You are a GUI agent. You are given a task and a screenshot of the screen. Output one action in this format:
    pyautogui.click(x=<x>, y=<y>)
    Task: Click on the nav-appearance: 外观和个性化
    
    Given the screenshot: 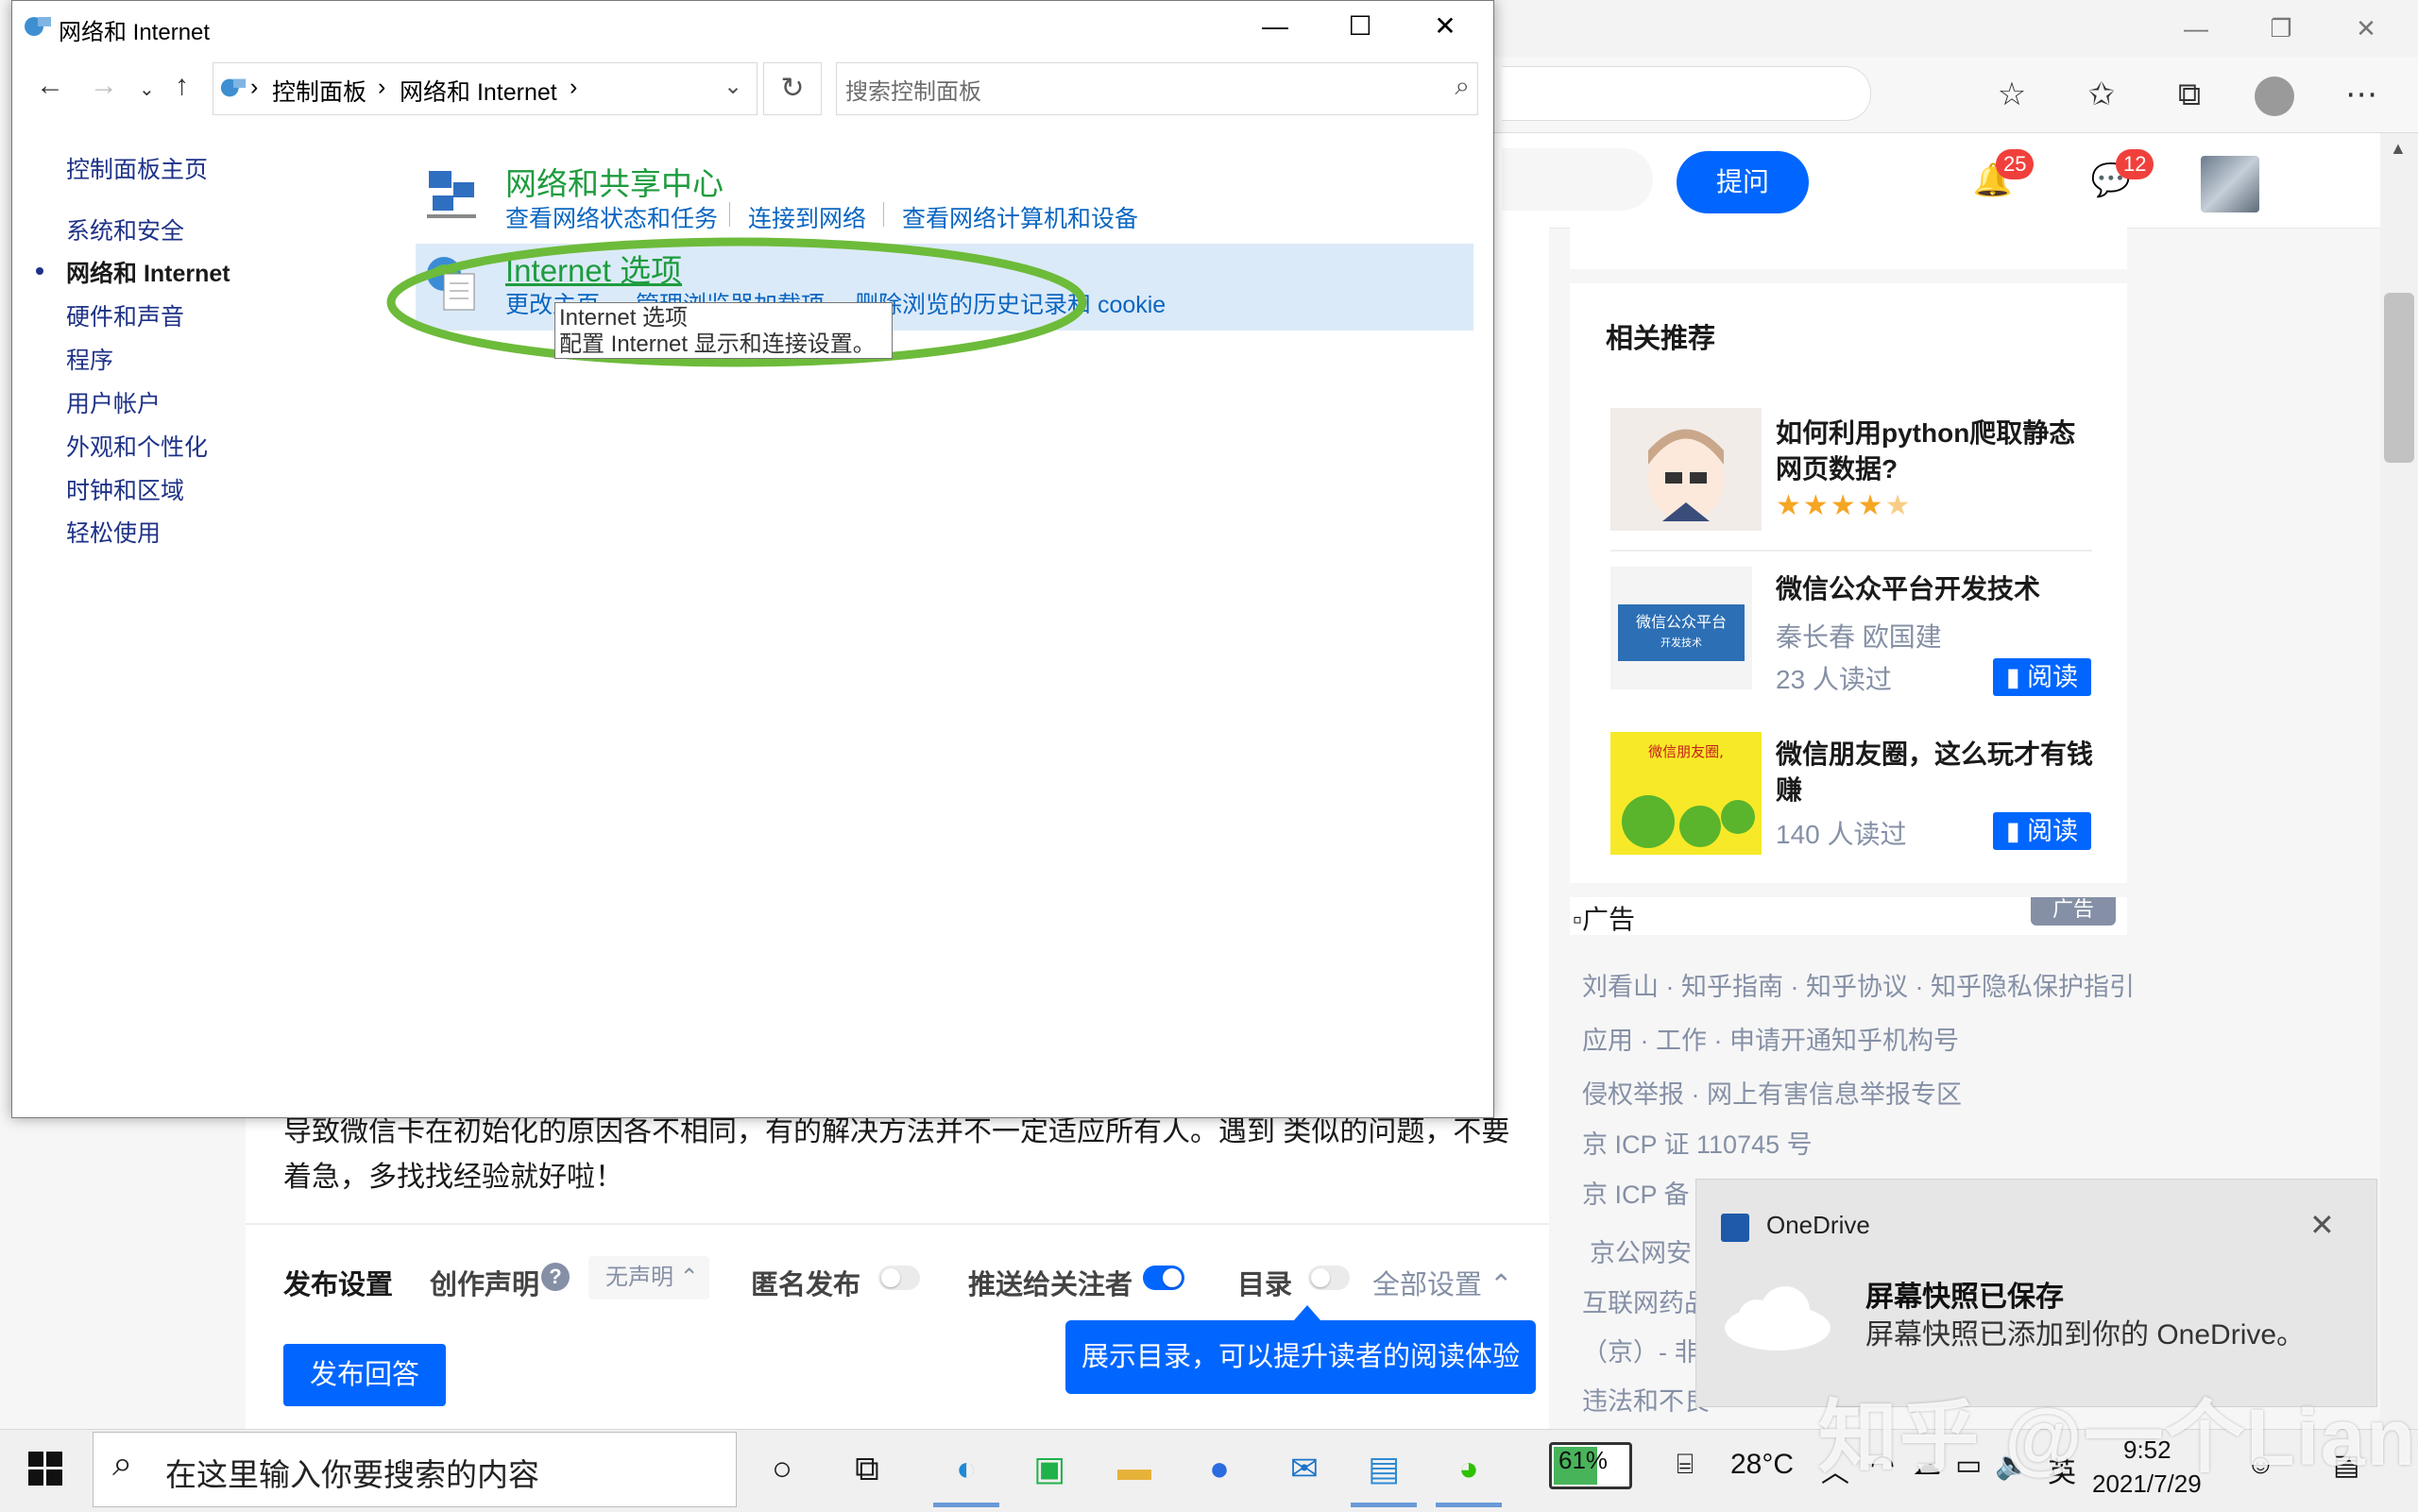 What is the action you would take?
    pyautogui.click(x=137, y=446)
    